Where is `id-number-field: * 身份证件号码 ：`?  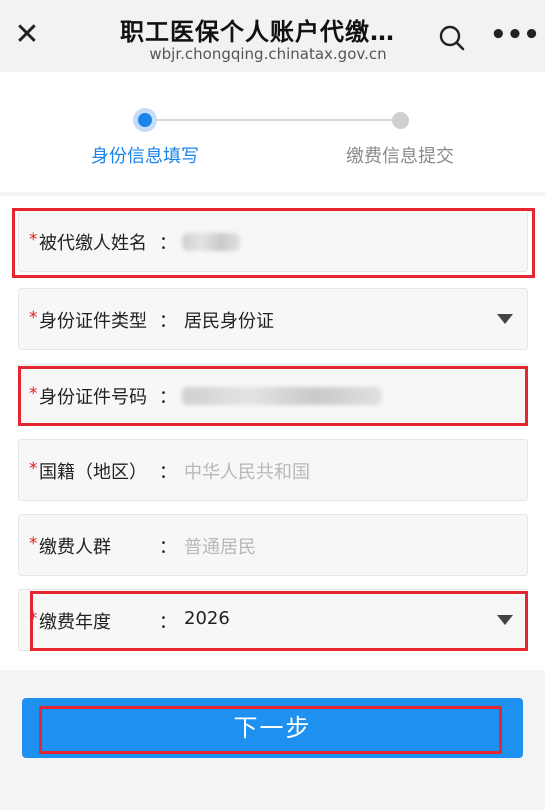
id-number-field: * 身份证件号码 ： is located at coordinates (273, 395).